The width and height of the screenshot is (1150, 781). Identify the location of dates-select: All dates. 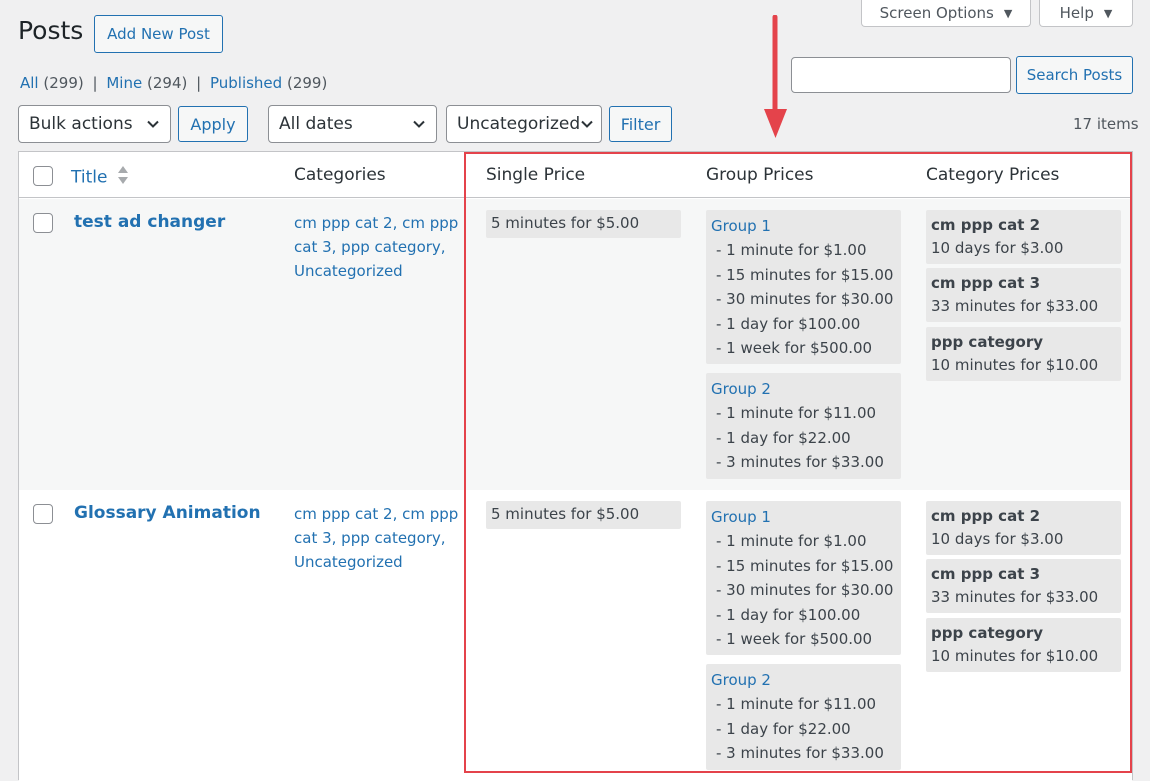
(352, 124).